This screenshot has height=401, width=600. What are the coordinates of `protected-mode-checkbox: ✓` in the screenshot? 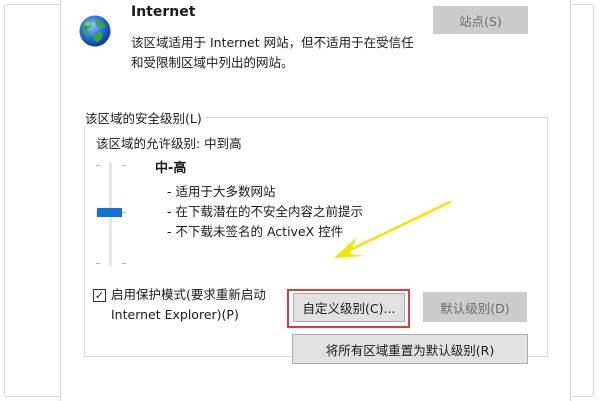 It's located at (99, 295).